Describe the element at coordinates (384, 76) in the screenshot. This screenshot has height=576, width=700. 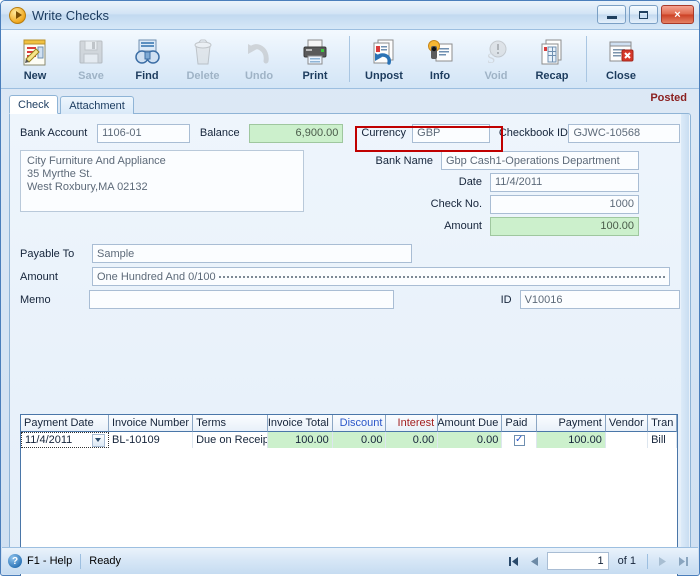
I see `toolbar-label-unpost: Unpost` at that location.